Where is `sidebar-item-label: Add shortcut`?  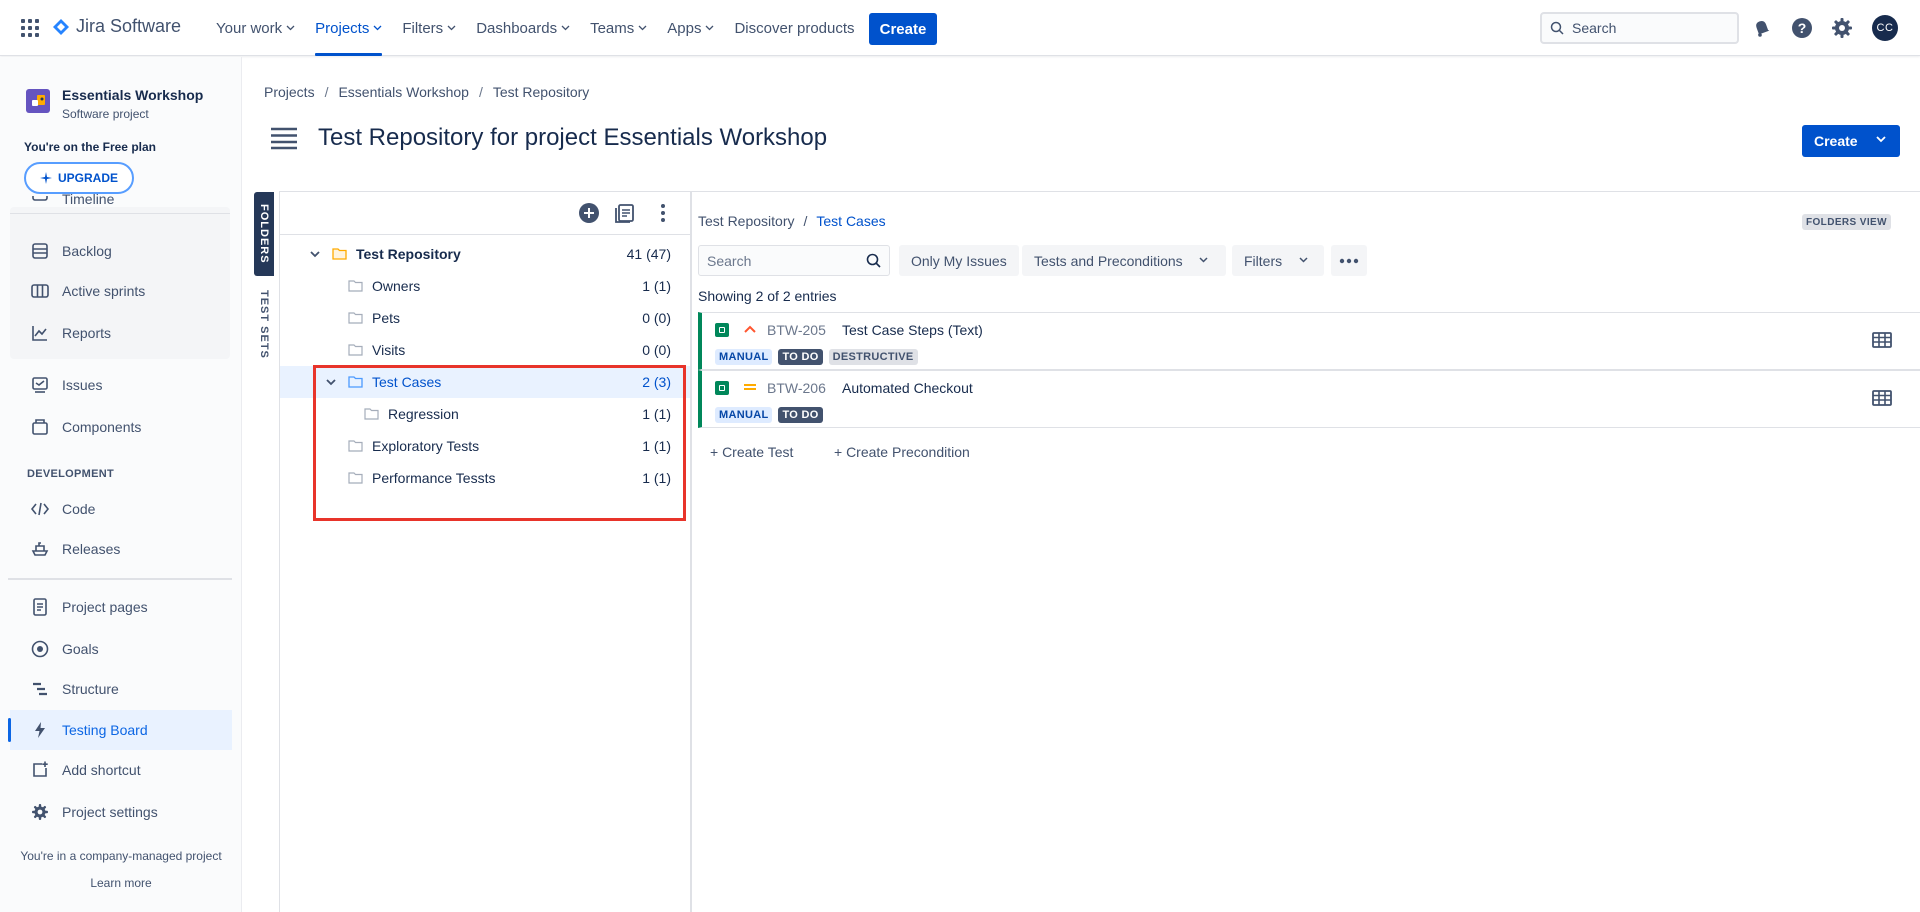 sidebar-item-label: Add shortcut is located at coordinates (101, 770).